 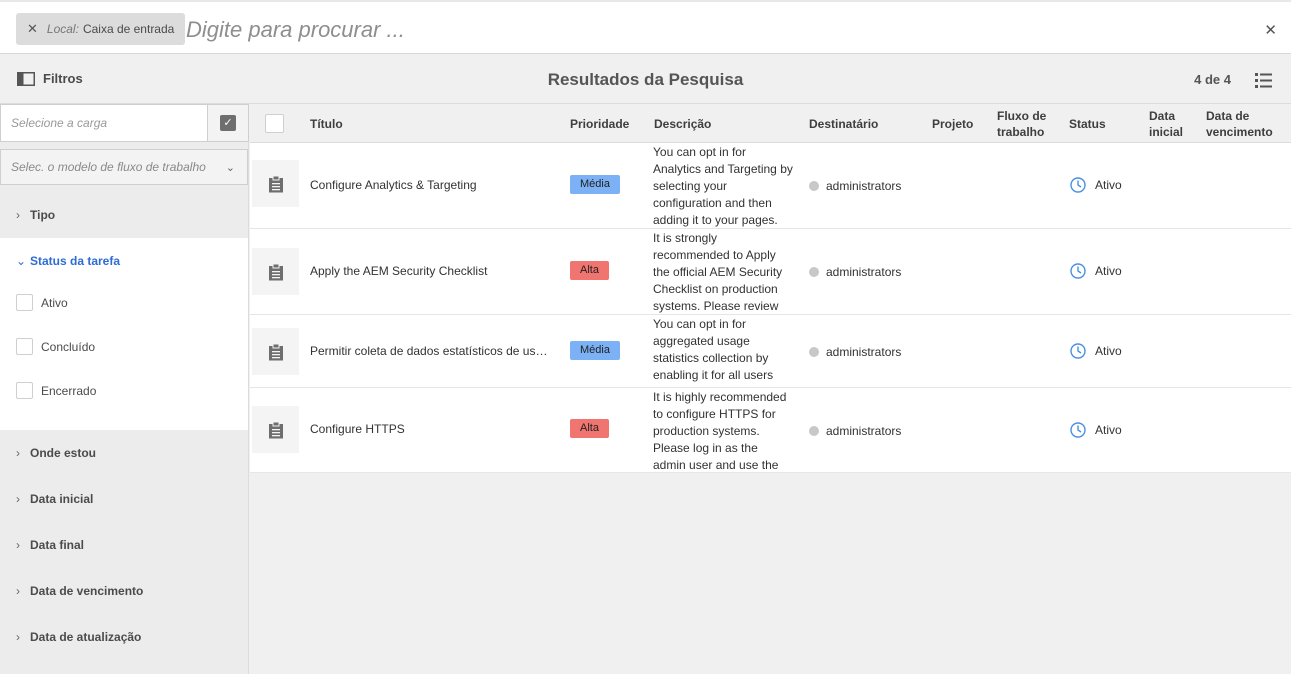 What do you see at coordinates (430, 271) in the screenshot?
I see `task-title: Apply the AEM Security Checklist` at bounding box center [430, 271].